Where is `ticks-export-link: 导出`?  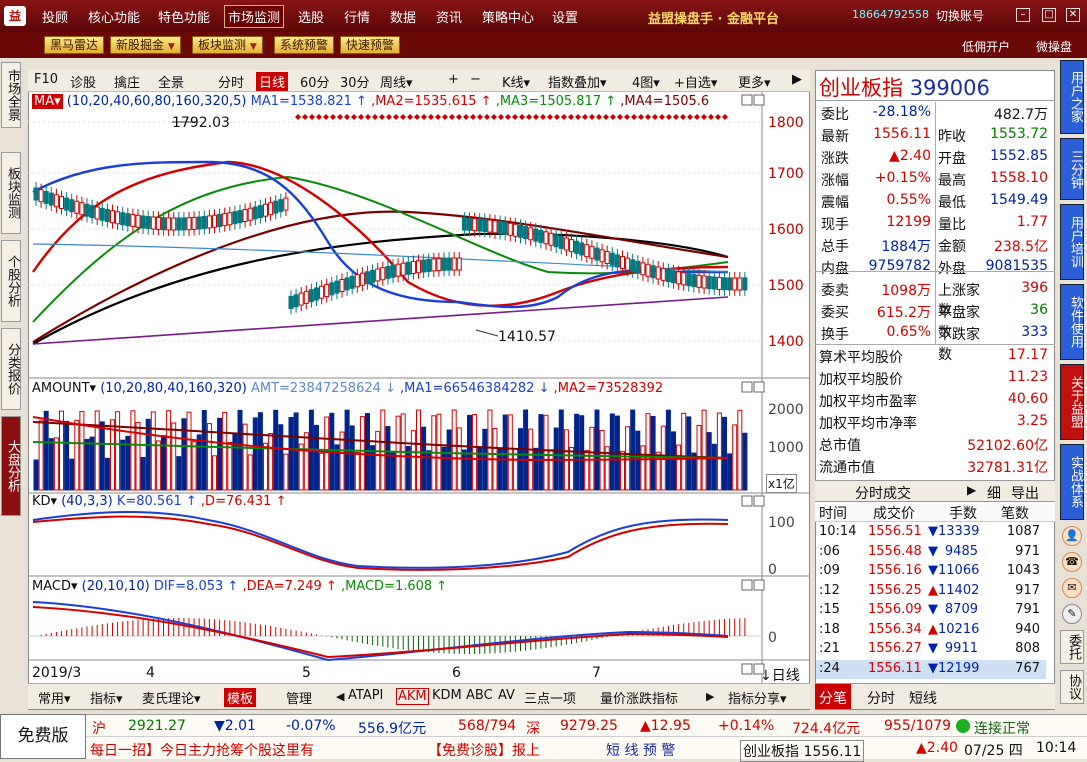
ticks-export-link: 导出 is located at coordinates (1025, 493).